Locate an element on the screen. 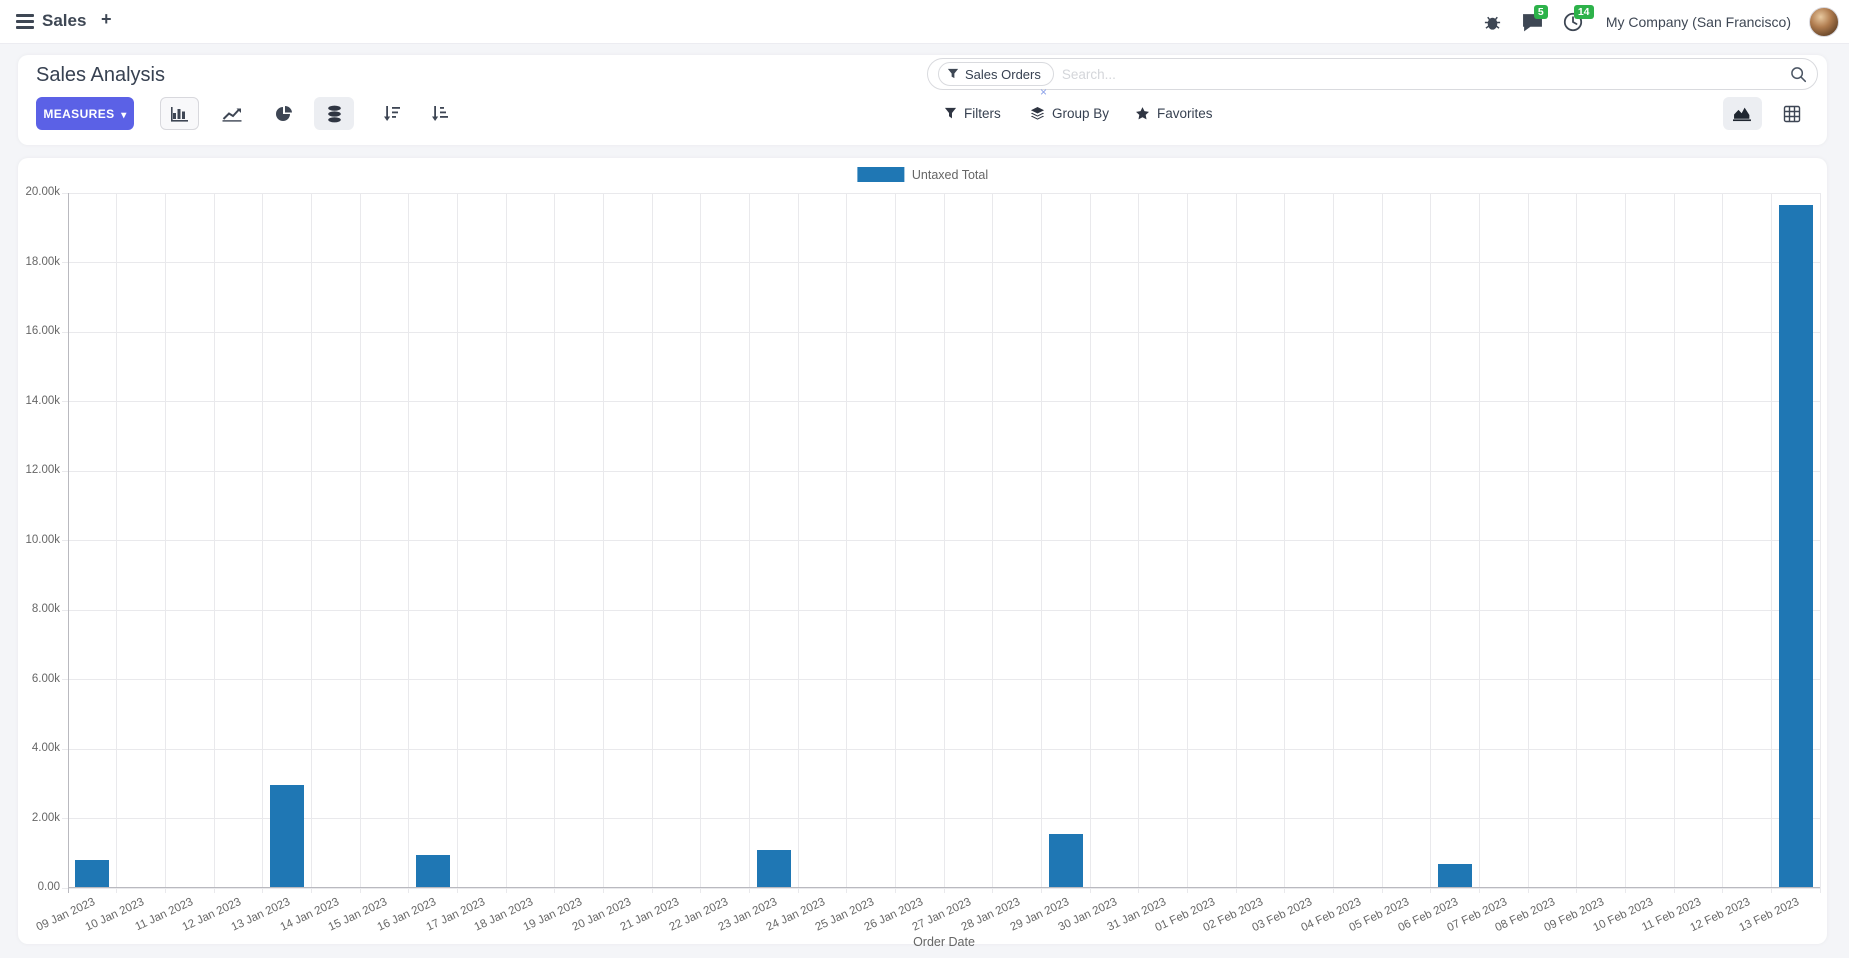  stacked-mode-button is located at coordinates (334, 113).